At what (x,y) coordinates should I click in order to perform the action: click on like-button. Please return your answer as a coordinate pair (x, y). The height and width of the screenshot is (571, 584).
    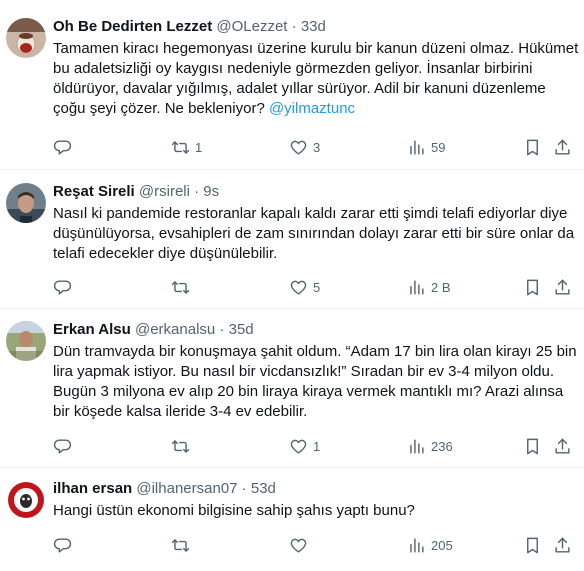
    Looking at the image, I should click on (301, 545).